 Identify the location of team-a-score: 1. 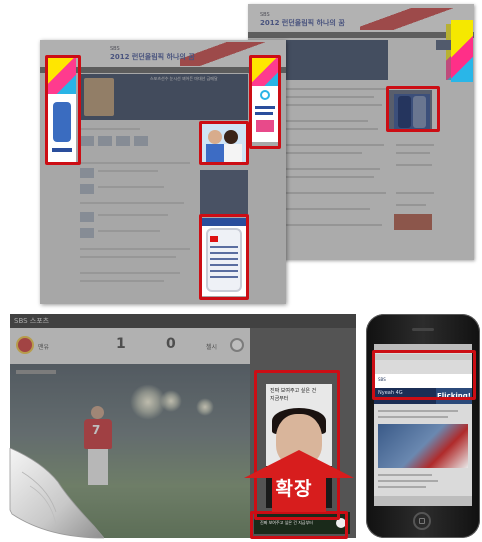
(121, 344).